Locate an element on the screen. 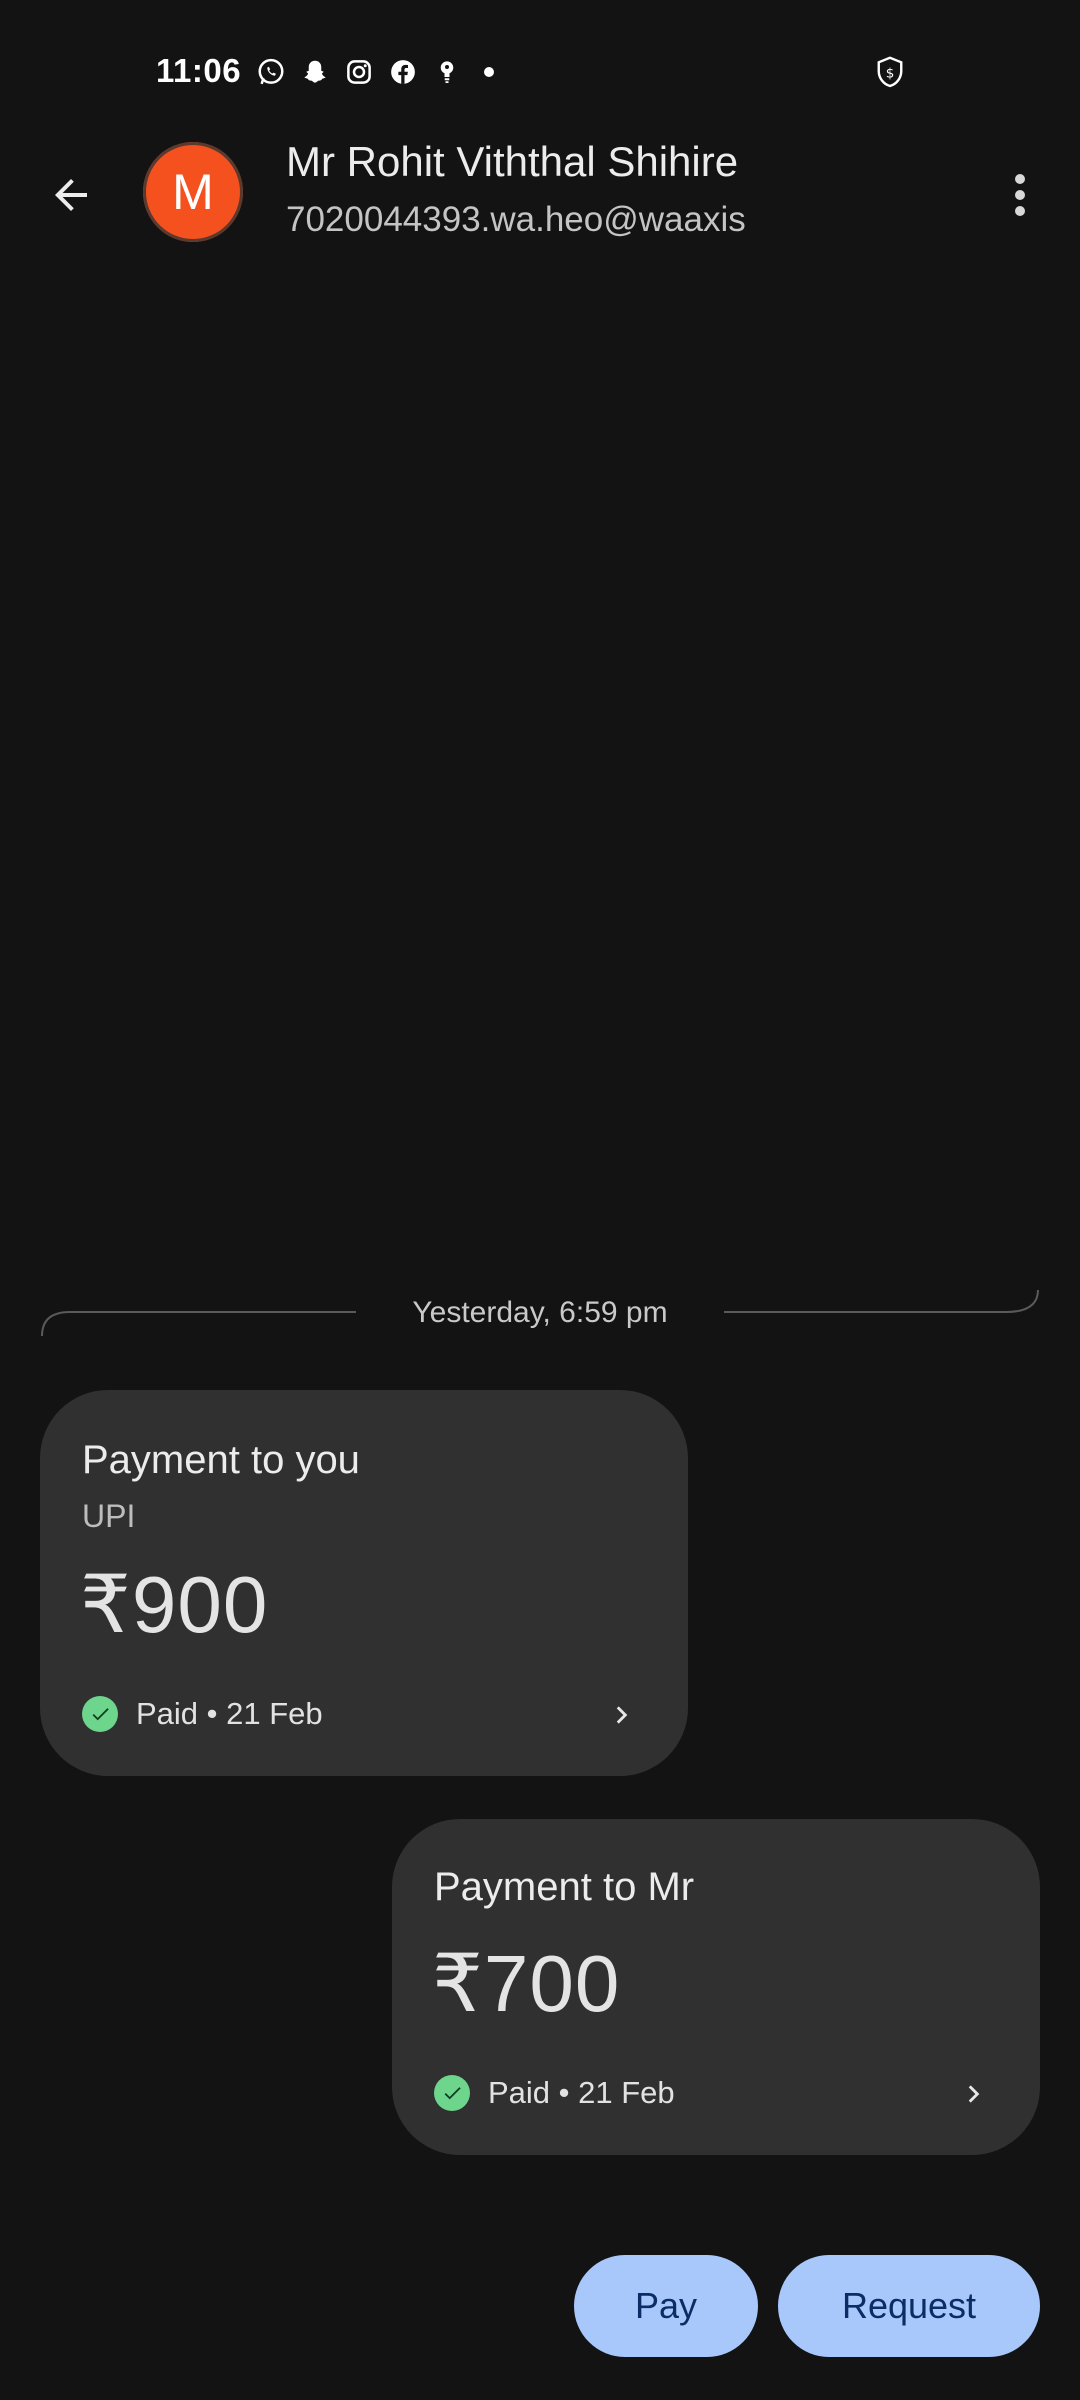  avatar-letter: M is located at coordinates (193, 192).